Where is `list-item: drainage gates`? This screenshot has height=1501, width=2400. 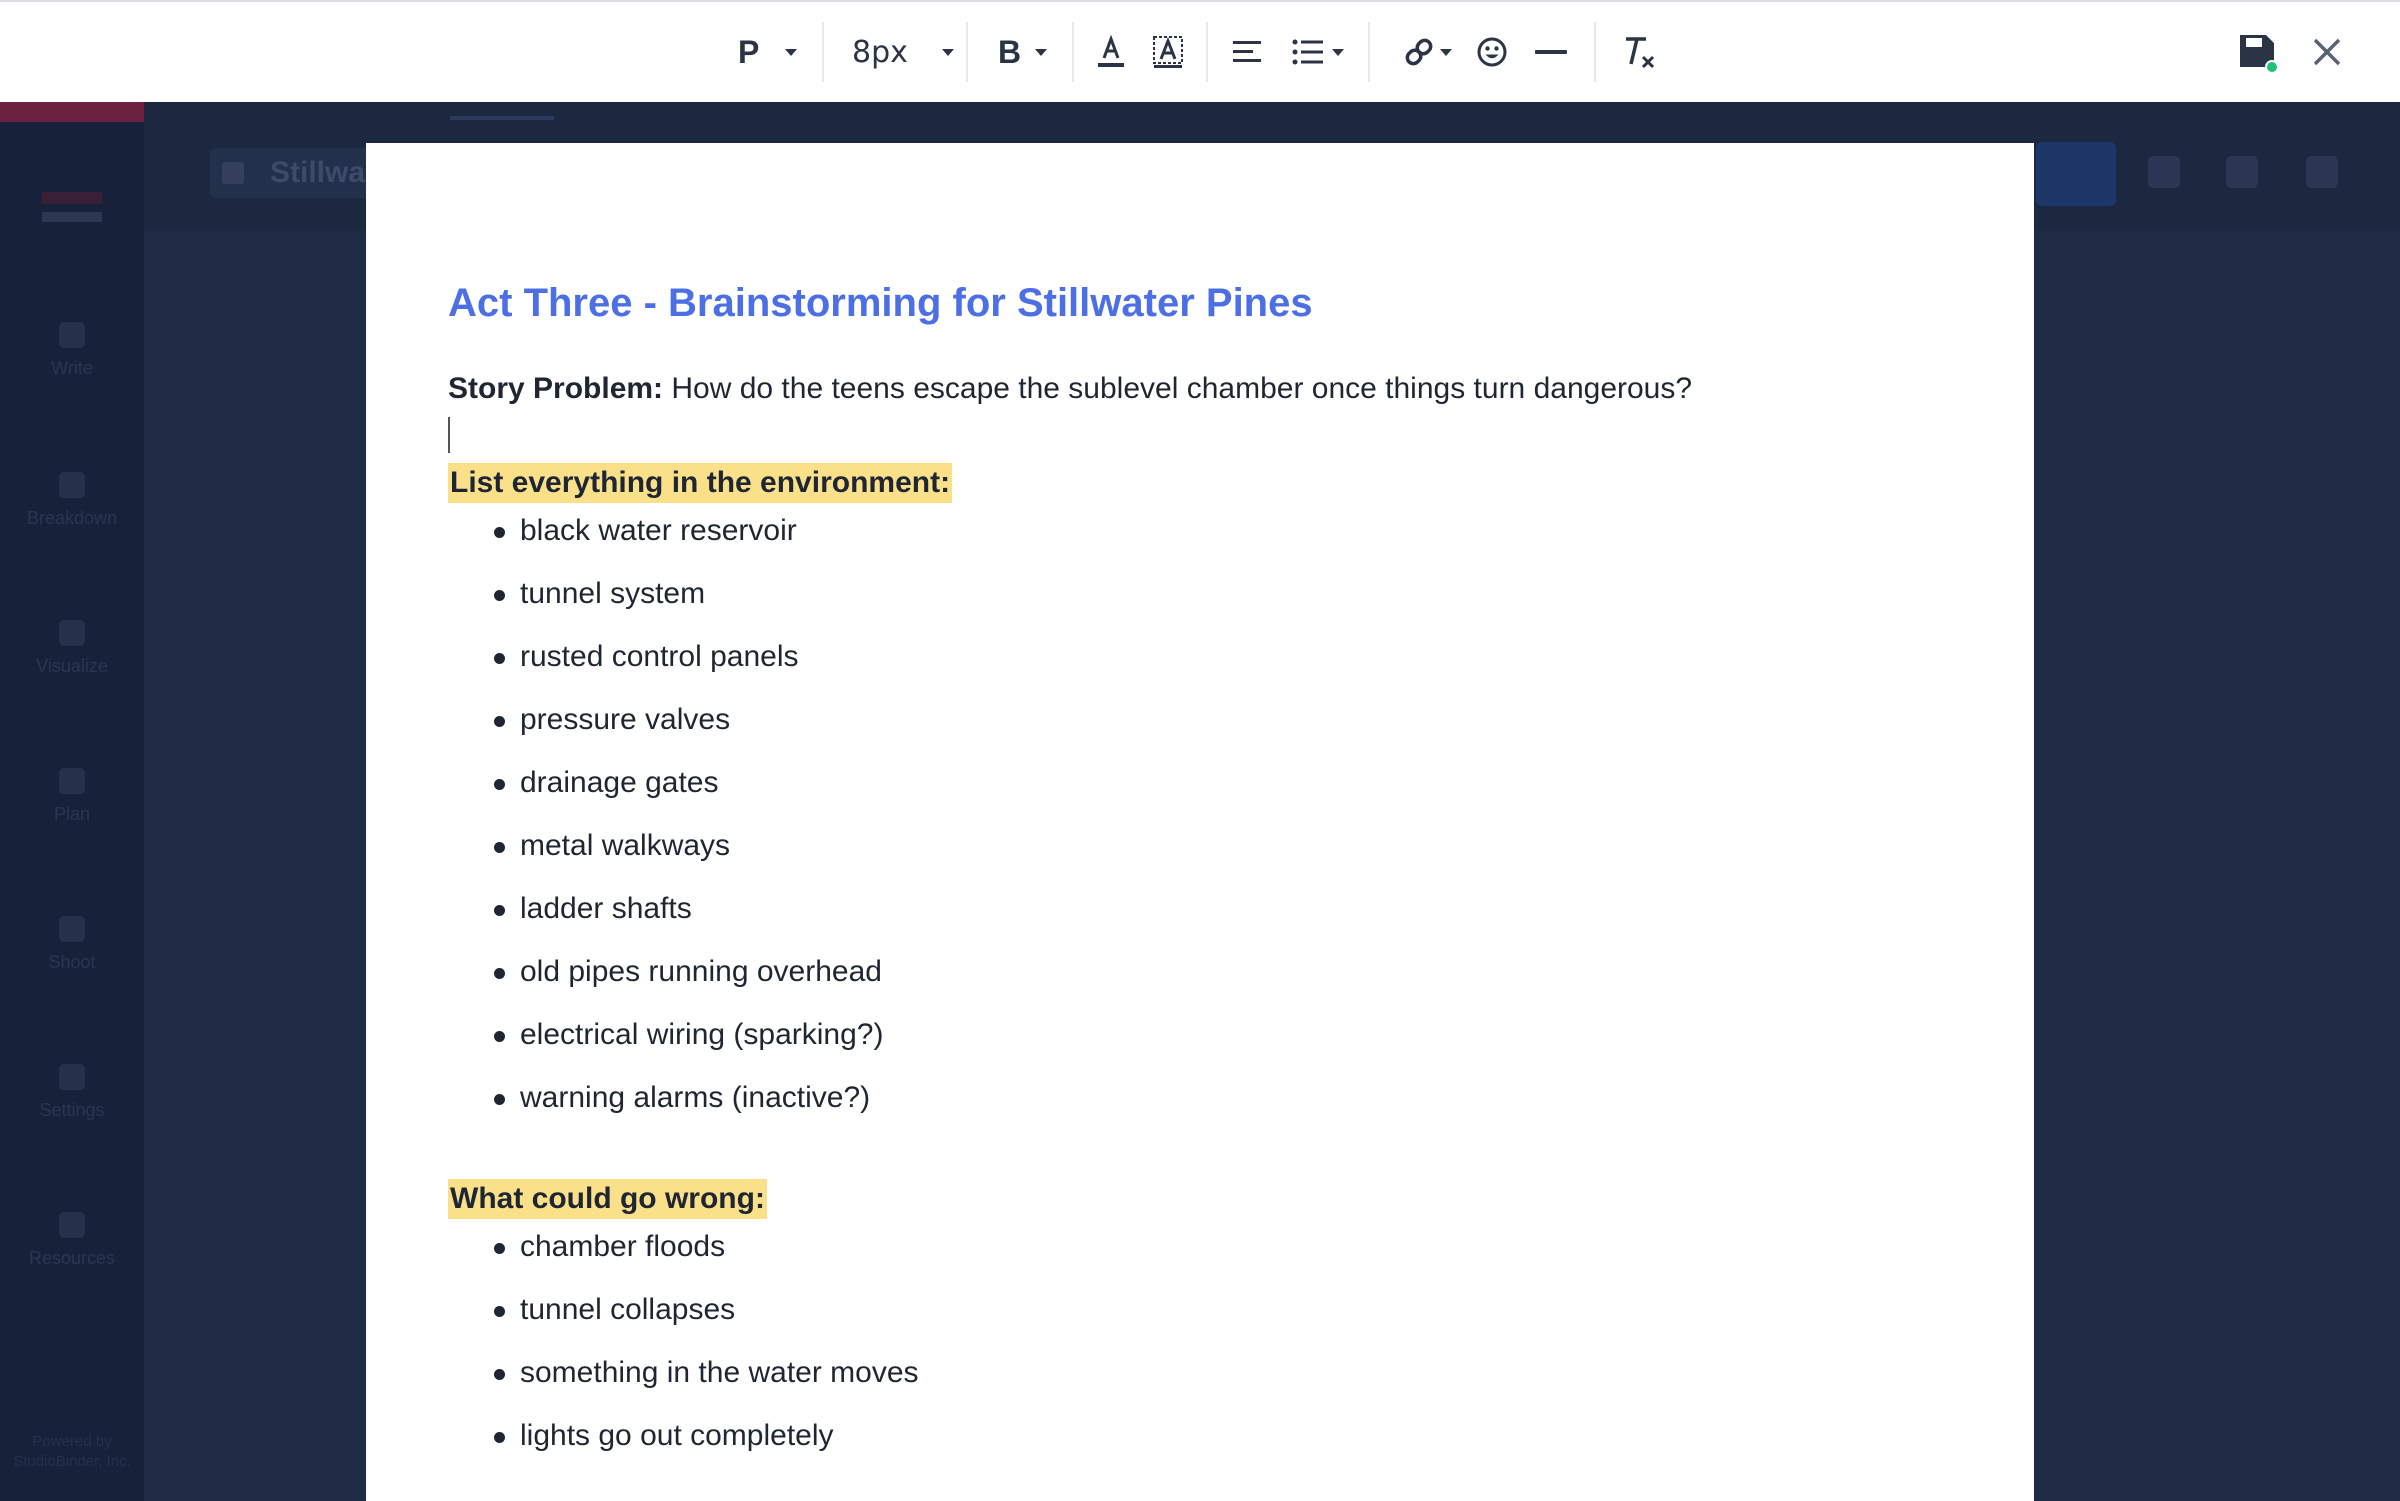
list-item: drainage gates is located at coordinates (1224, 792).